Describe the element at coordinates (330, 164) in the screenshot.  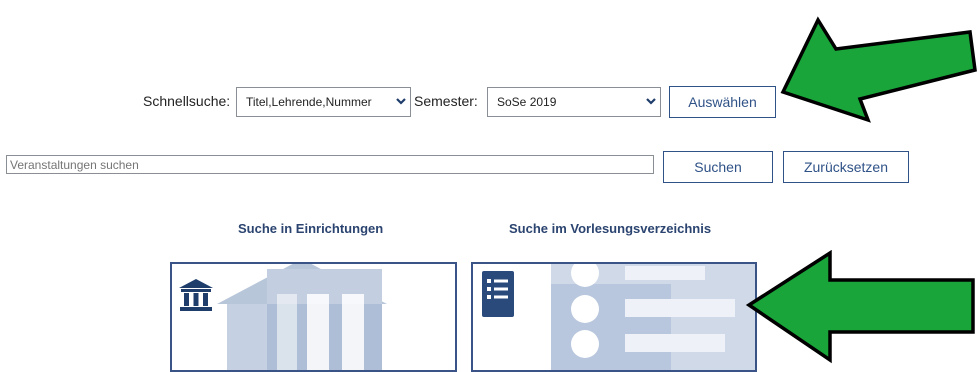
I see `event-search-input` at that location.